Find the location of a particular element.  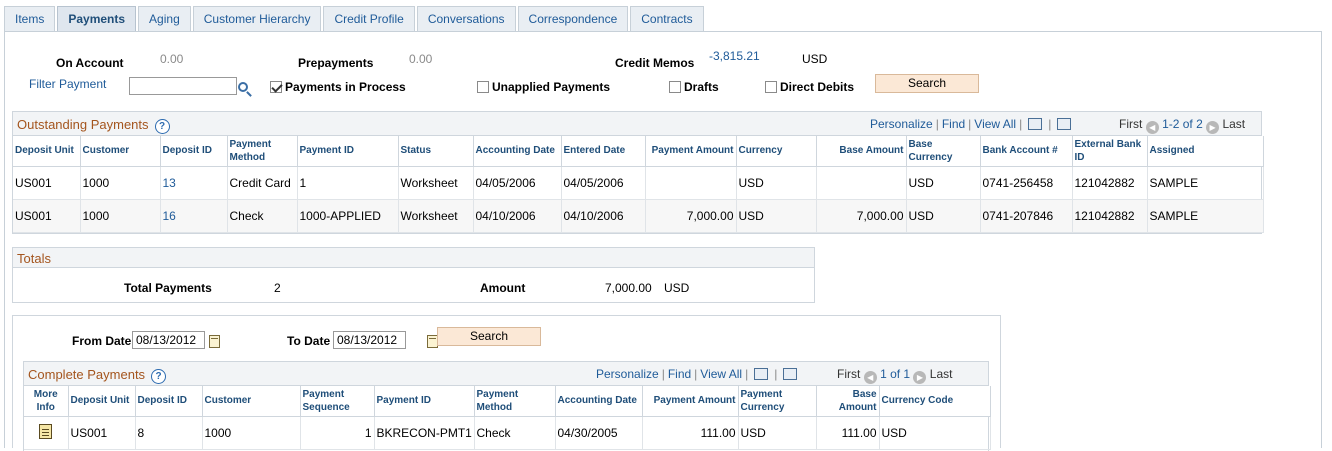

tab-conversations: Conversations is located at coordinates (466, 18).